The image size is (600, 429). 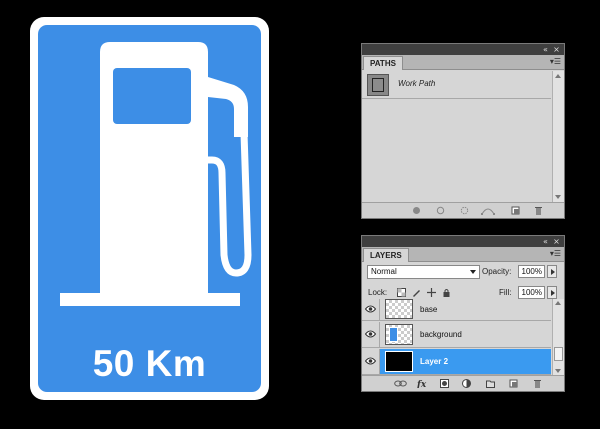 I want to click on path-label: Work Path, so click(x=417, y=83).